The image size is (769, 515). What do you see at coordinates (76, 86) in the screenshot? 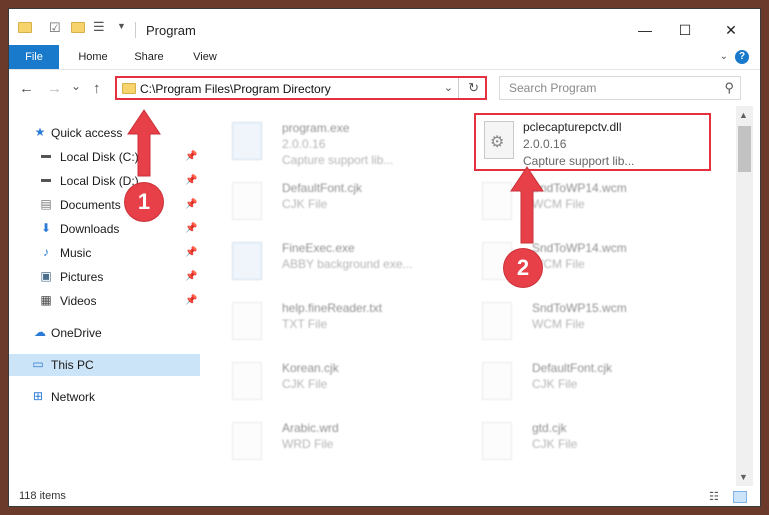
I see `recent-locations-button: ⌄` at bounding box center [76, 86].